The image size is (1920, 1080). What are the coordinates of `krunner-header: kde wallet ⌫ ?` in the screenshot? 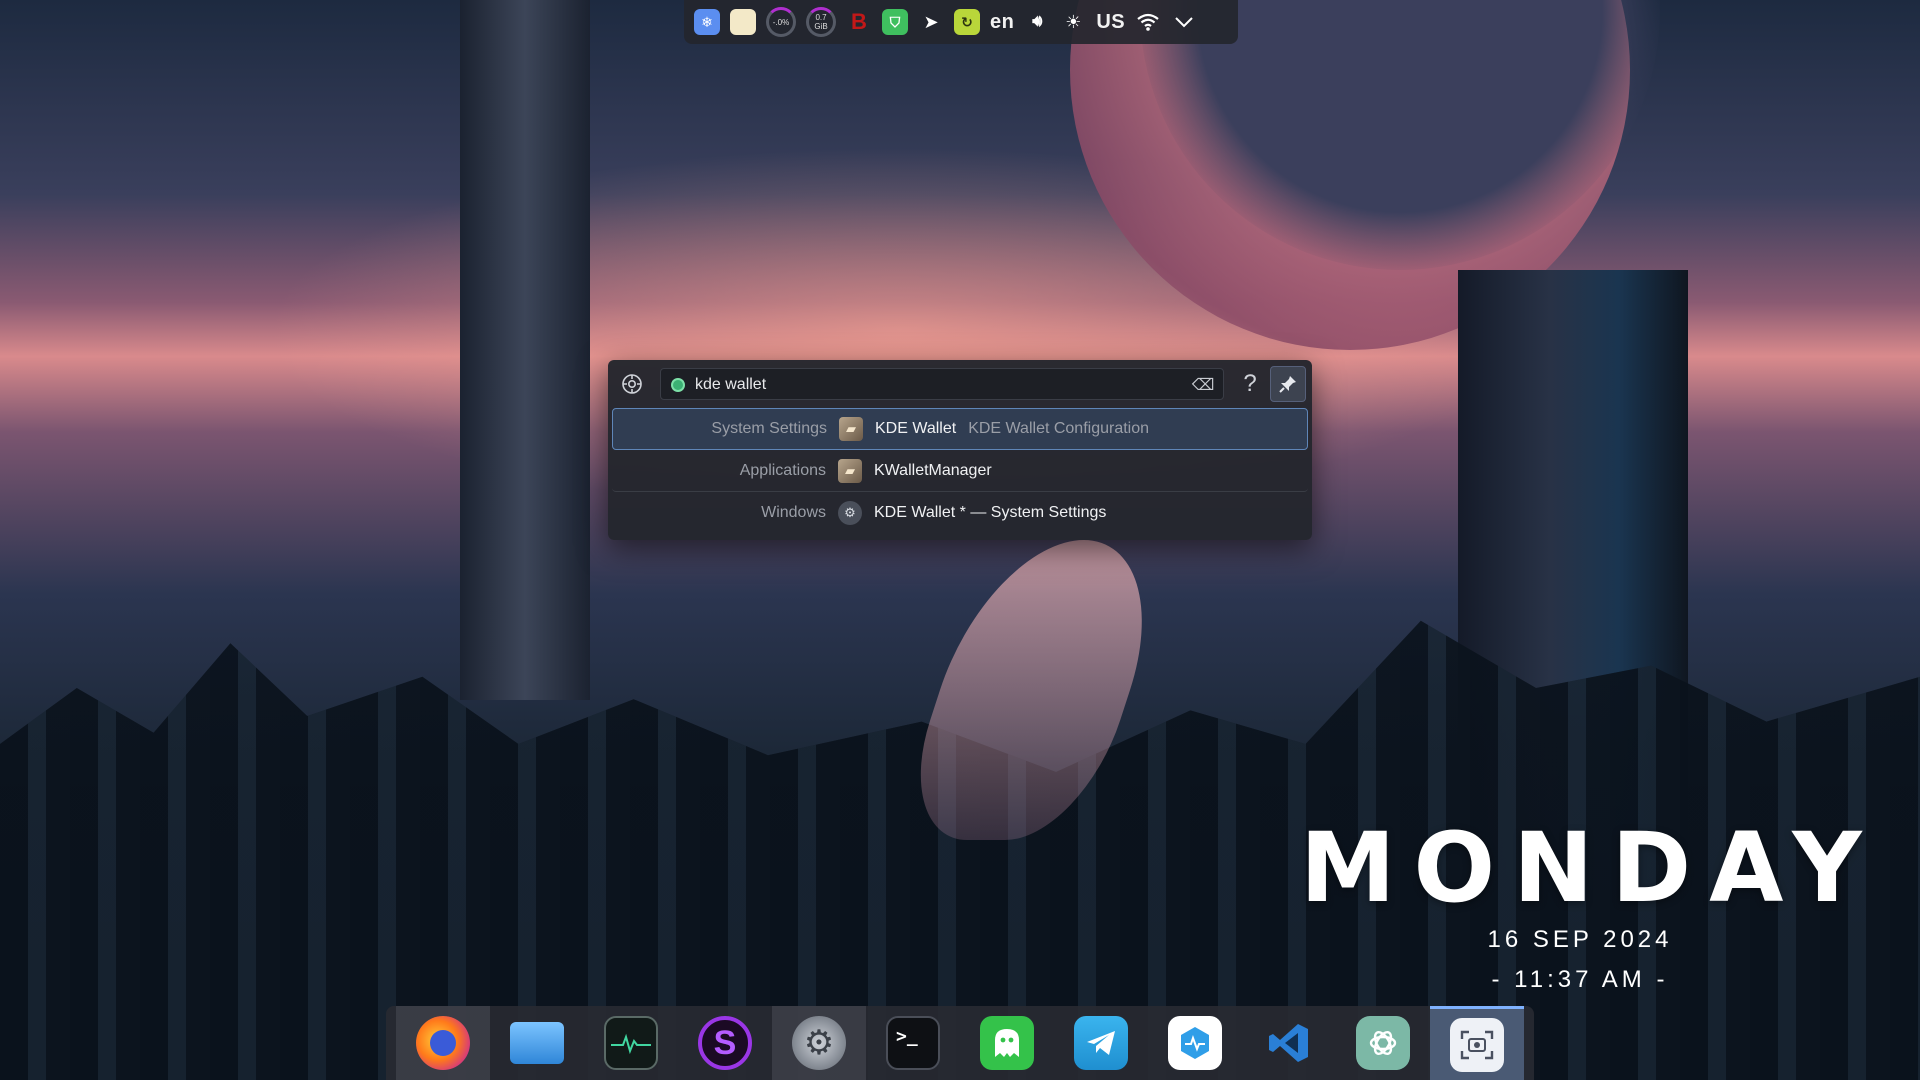 It's located at (960, 384).